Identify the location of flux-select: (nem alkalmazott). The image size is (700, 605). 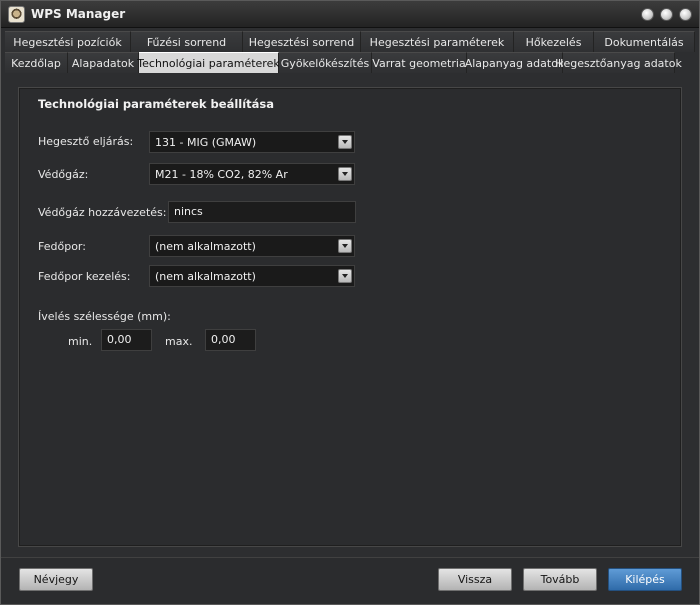
(252, 246).